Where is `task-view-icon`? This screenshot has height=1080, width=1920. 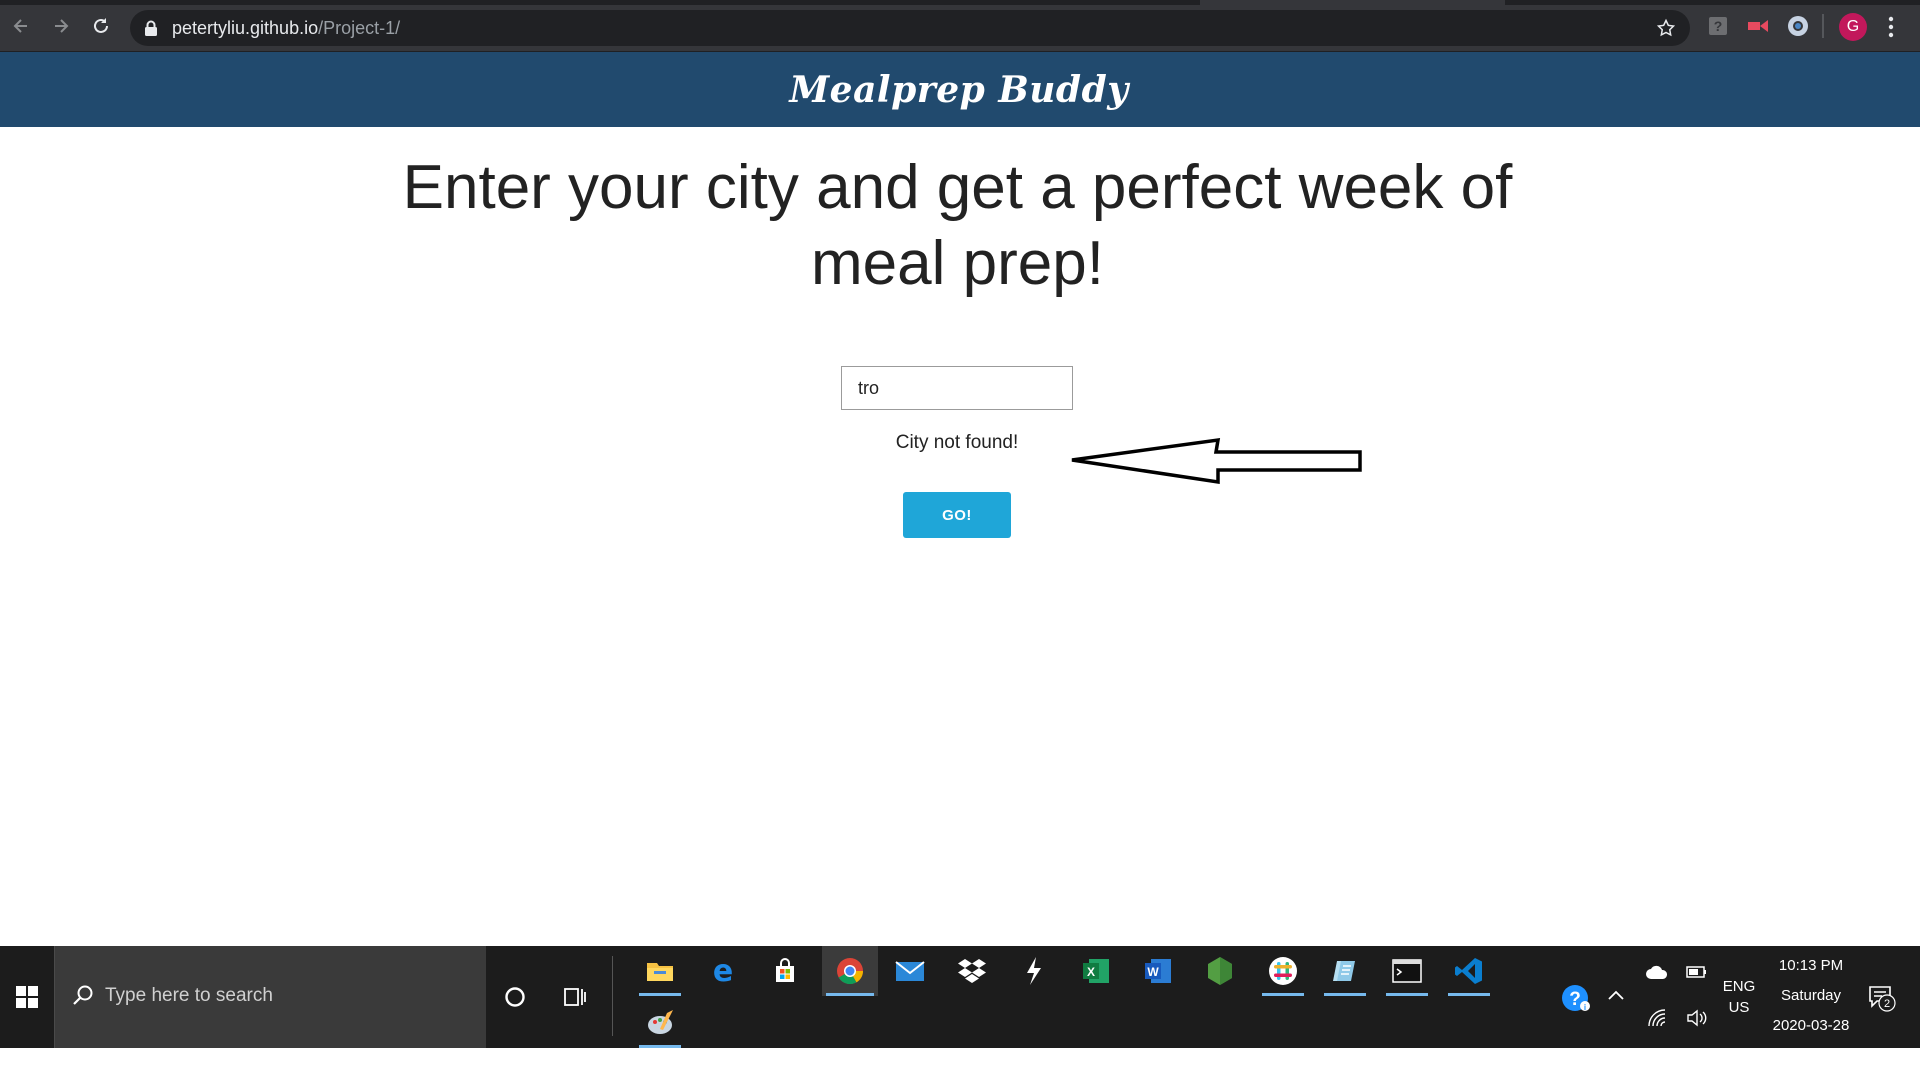 task-view-icon is located at coordinates (575, 997).